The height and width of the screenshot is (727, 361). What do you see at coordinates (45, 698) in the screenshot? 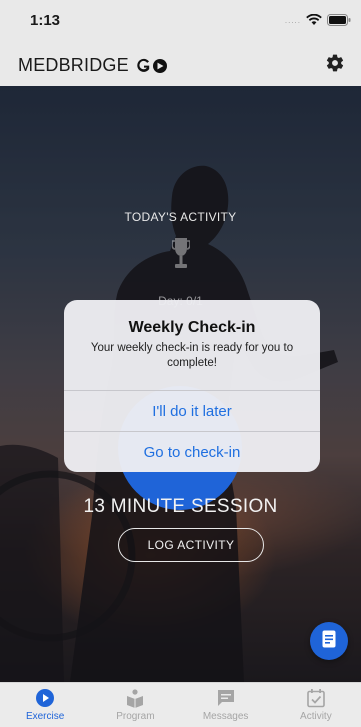
I see `play-circle-icon` at bounding box center [45, 698].